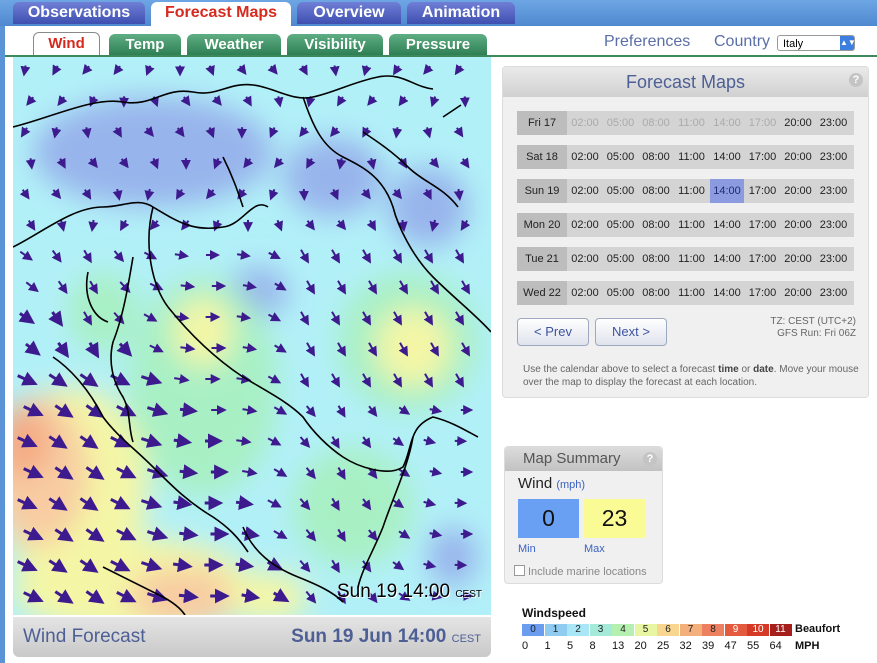  Describe the element at coordinates (818, 629) in the screenshot. I see `legend-beaufort-label: Beaufort` at that location.